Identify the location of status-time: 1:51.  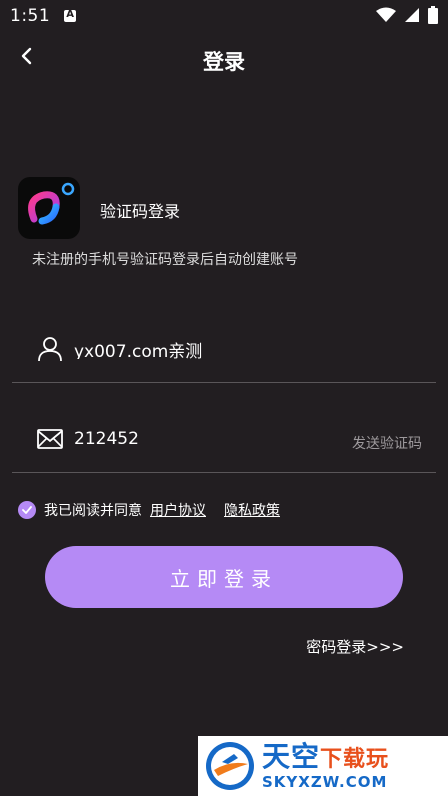
(30, 16).